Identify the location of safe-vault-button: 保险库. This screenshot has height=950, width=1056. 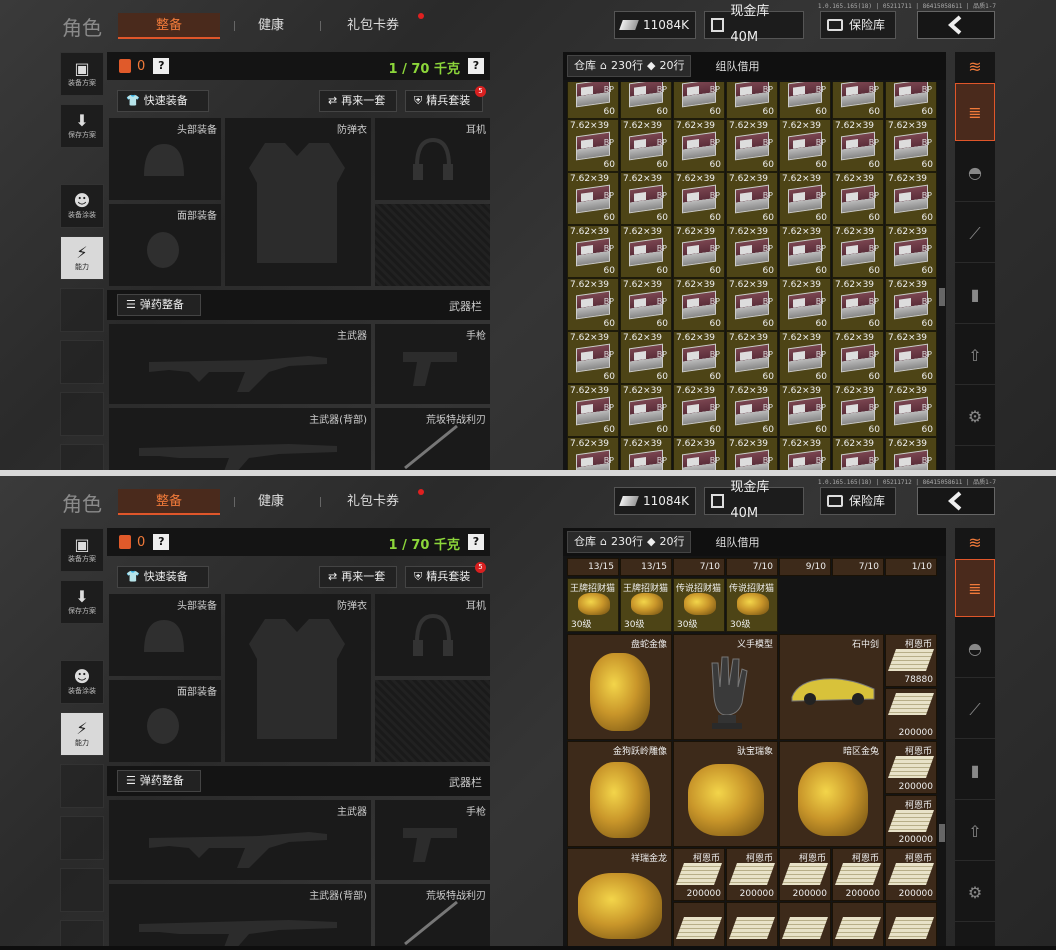
(858, 501).